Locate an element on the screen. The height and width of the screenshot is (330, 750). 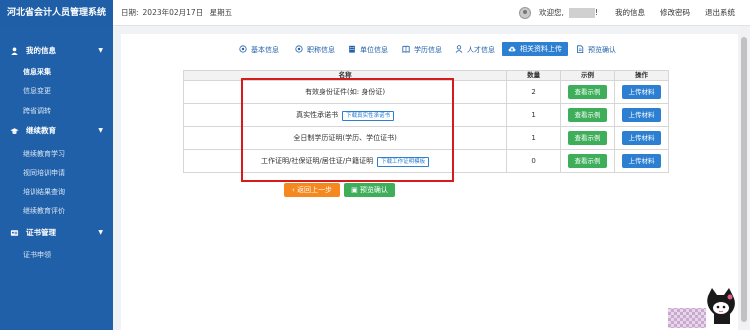
step-education-info: 学历信息 is located at coordinates (422, 50).